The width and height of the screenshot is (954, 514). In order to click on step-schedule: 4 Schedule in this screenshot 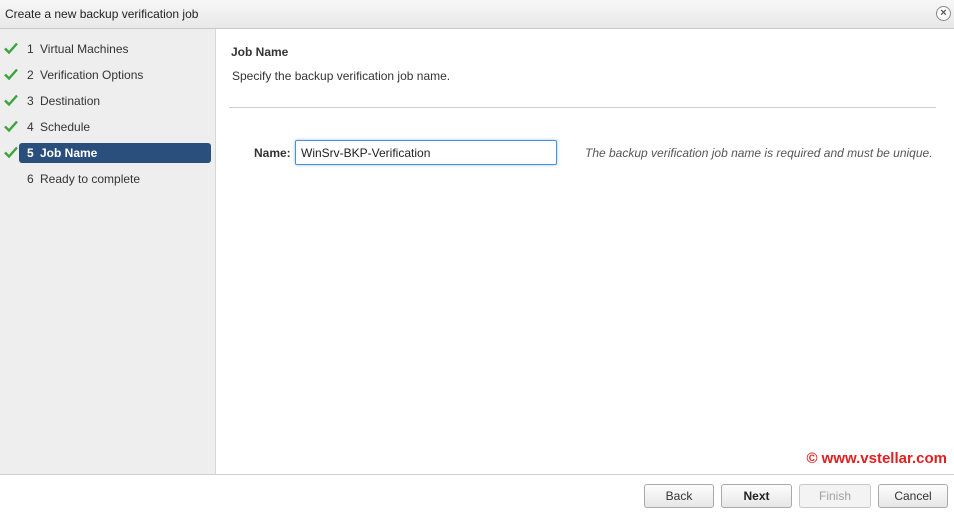, I will do `click(108, 127)`.